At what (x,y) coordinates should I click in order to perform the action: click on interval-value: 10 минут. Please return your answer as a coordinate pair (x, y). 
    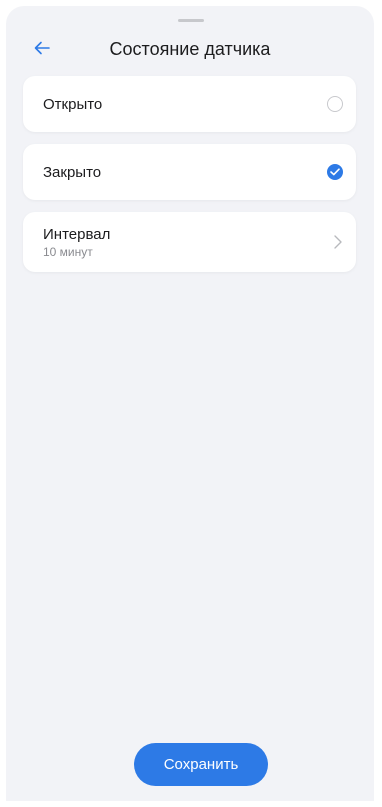
    Looking at the image, I should click on (68, 252).